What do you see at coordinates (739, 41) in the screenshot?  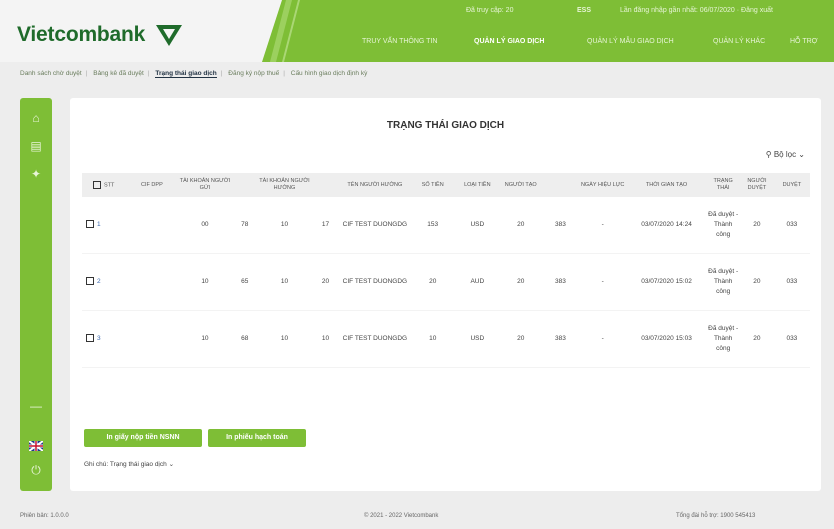 I see `nav-quan-ly-khac: QUẢN LÝ KHÁC` at bounding box center [739, 41].